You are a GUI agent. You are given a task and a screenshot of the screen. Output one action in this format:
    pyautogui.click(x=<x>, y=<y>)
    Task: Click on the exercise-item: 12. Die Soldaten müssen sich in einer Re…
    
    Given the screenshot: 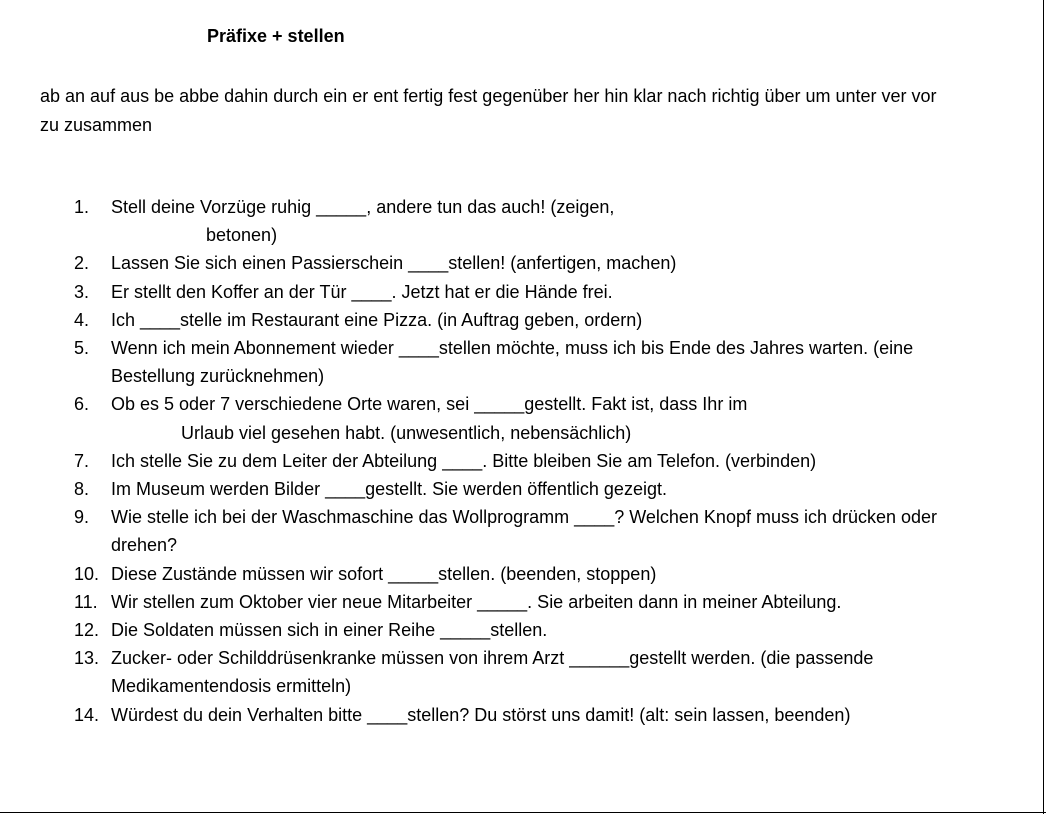 What is the action you would take?
    pyautogui.click(x=475, y=630)
    